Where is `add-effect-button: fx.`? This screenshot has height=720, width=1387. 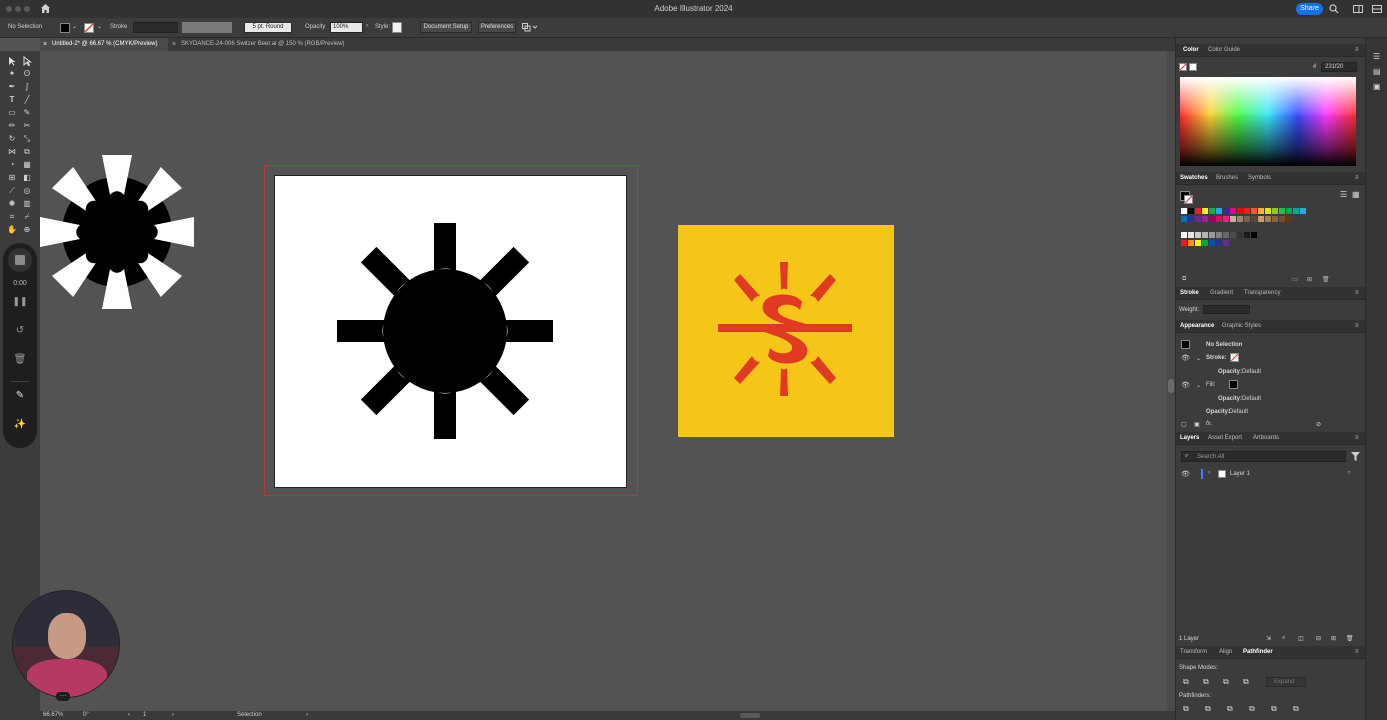 add-effect-button: fx. is located at coordinates (1209, 424).